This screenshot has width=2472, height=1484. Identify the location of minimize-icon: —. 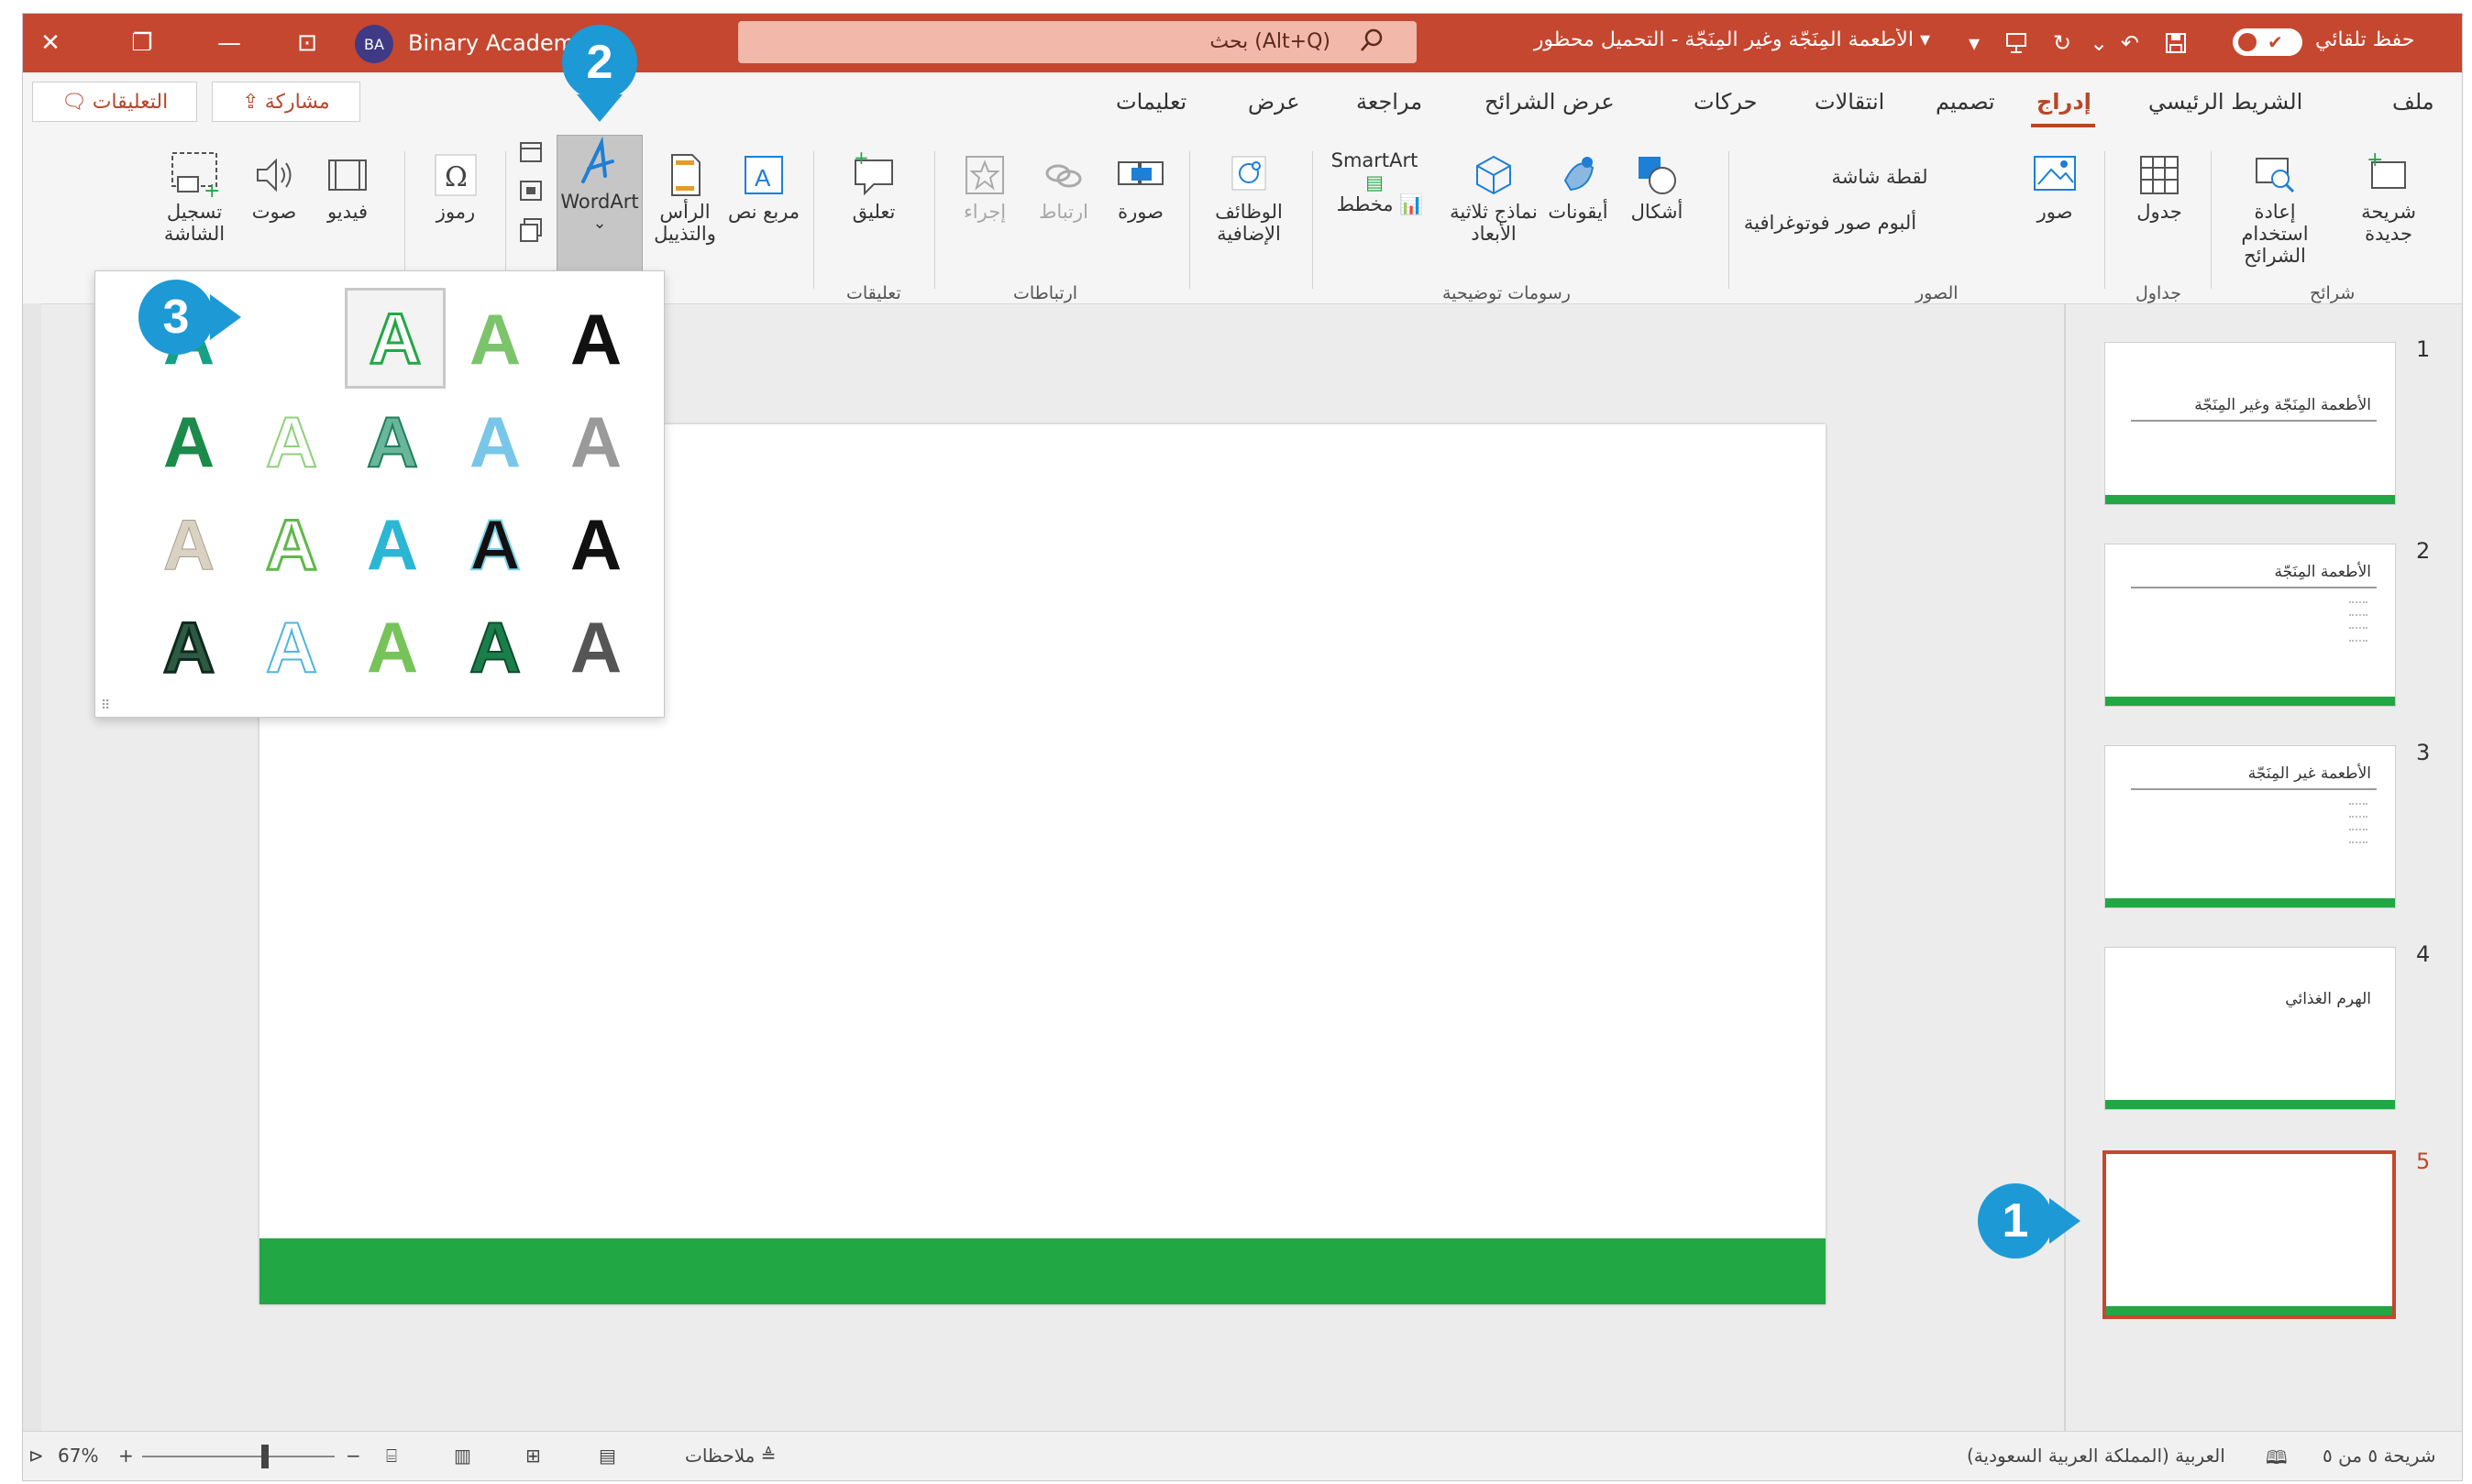
(230, 43).